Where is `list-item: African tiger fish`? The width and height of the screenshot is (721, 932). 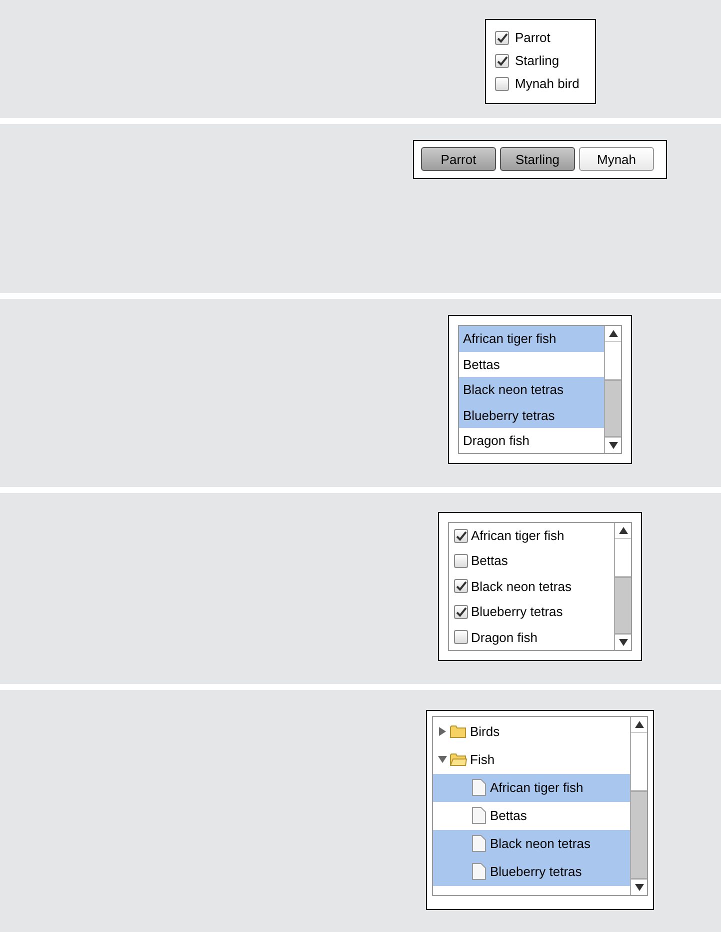
list-item: African tiger fish is located at coordinates (531, 339).